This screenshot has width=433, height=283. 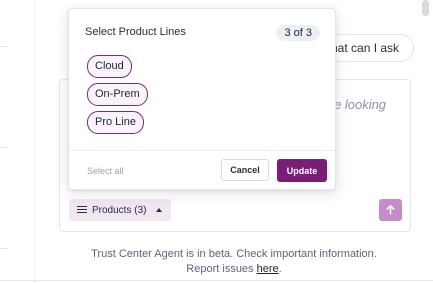 What do you see at coordinates (365, 48) in the screenshot?
I see `suggestion-chip-label: hat can I ask` at bounding box center [365, 48].